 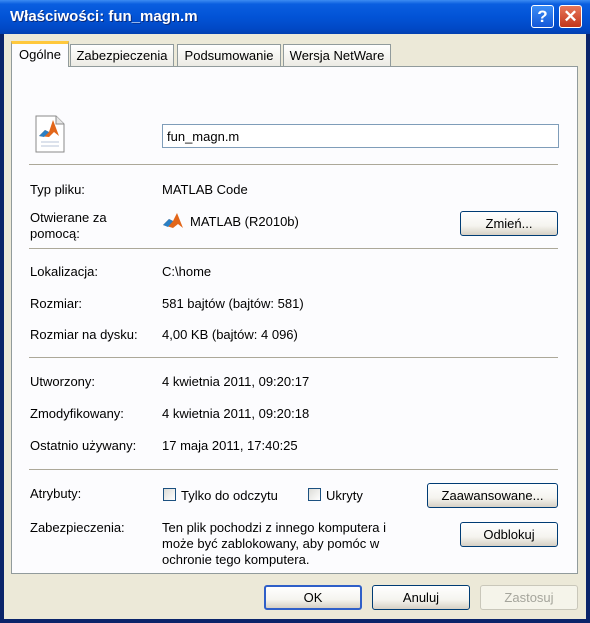 I want to click on type-label: Typ pliku:, so click(x=57, y=189).